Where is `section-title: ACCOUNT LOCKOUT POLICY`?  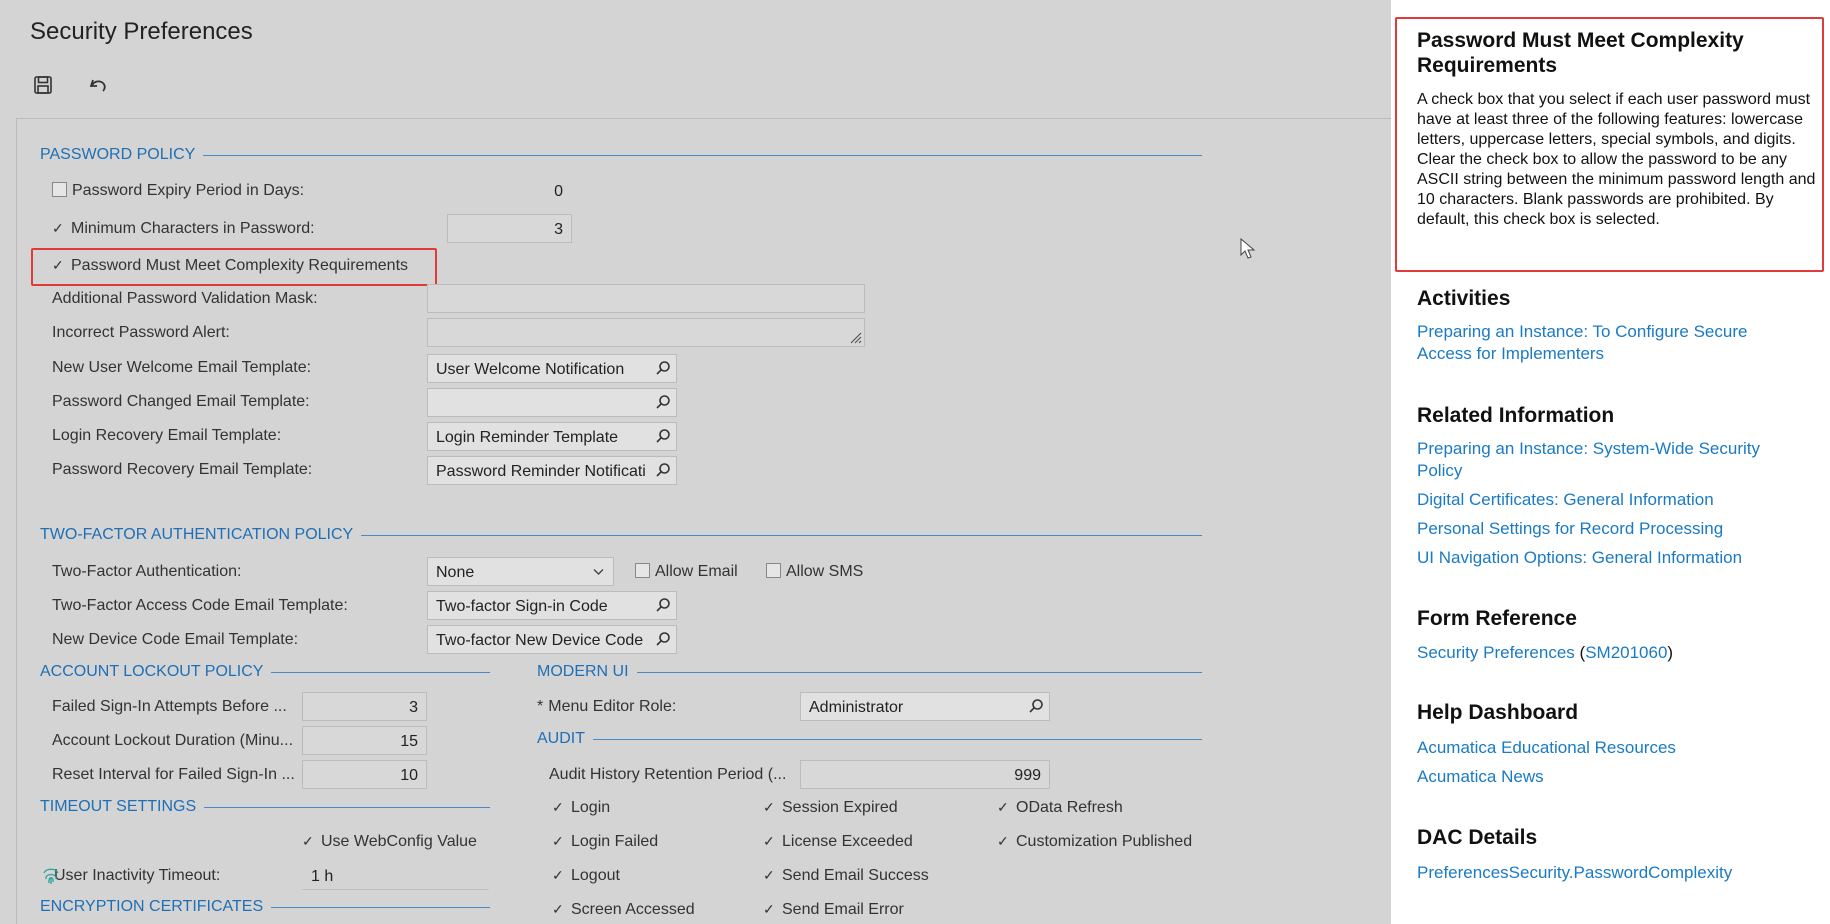 section-title: ACCOUNT LOCKOUT POLICY is located at coordinates (152, 671).